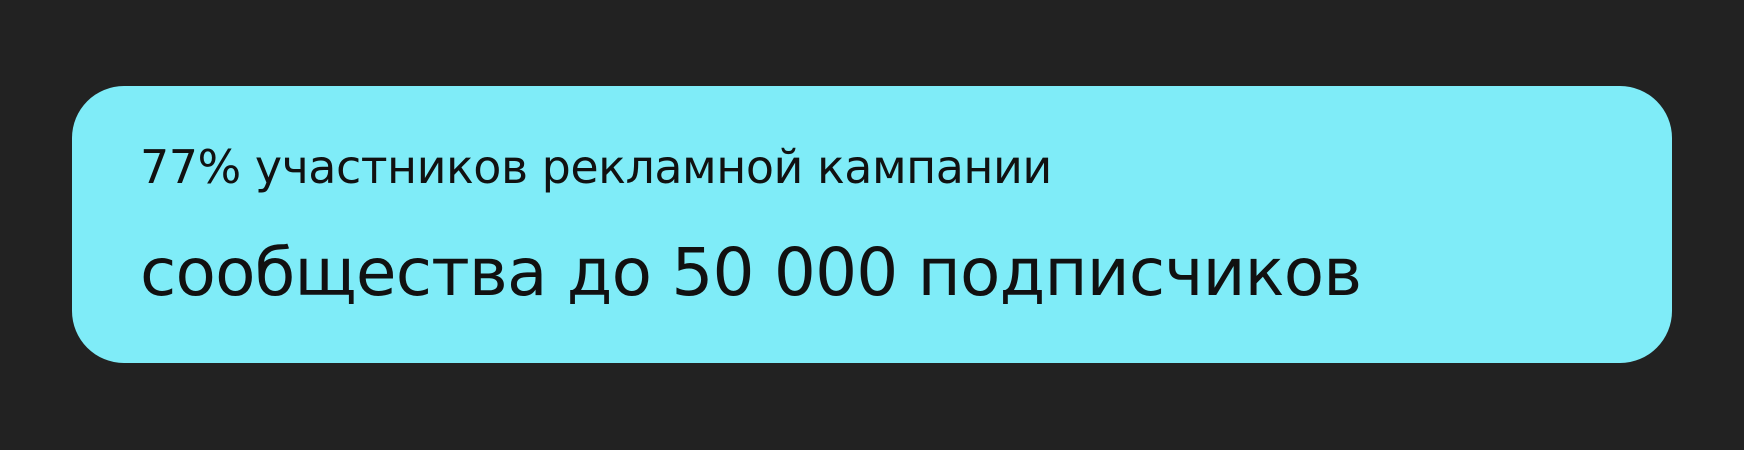 The image size is (1744, 450). Describe the element at coordinates (751, 272) in the screenshot. I see `card-headline: сообщества до 50 000 подписчиков` at that location.